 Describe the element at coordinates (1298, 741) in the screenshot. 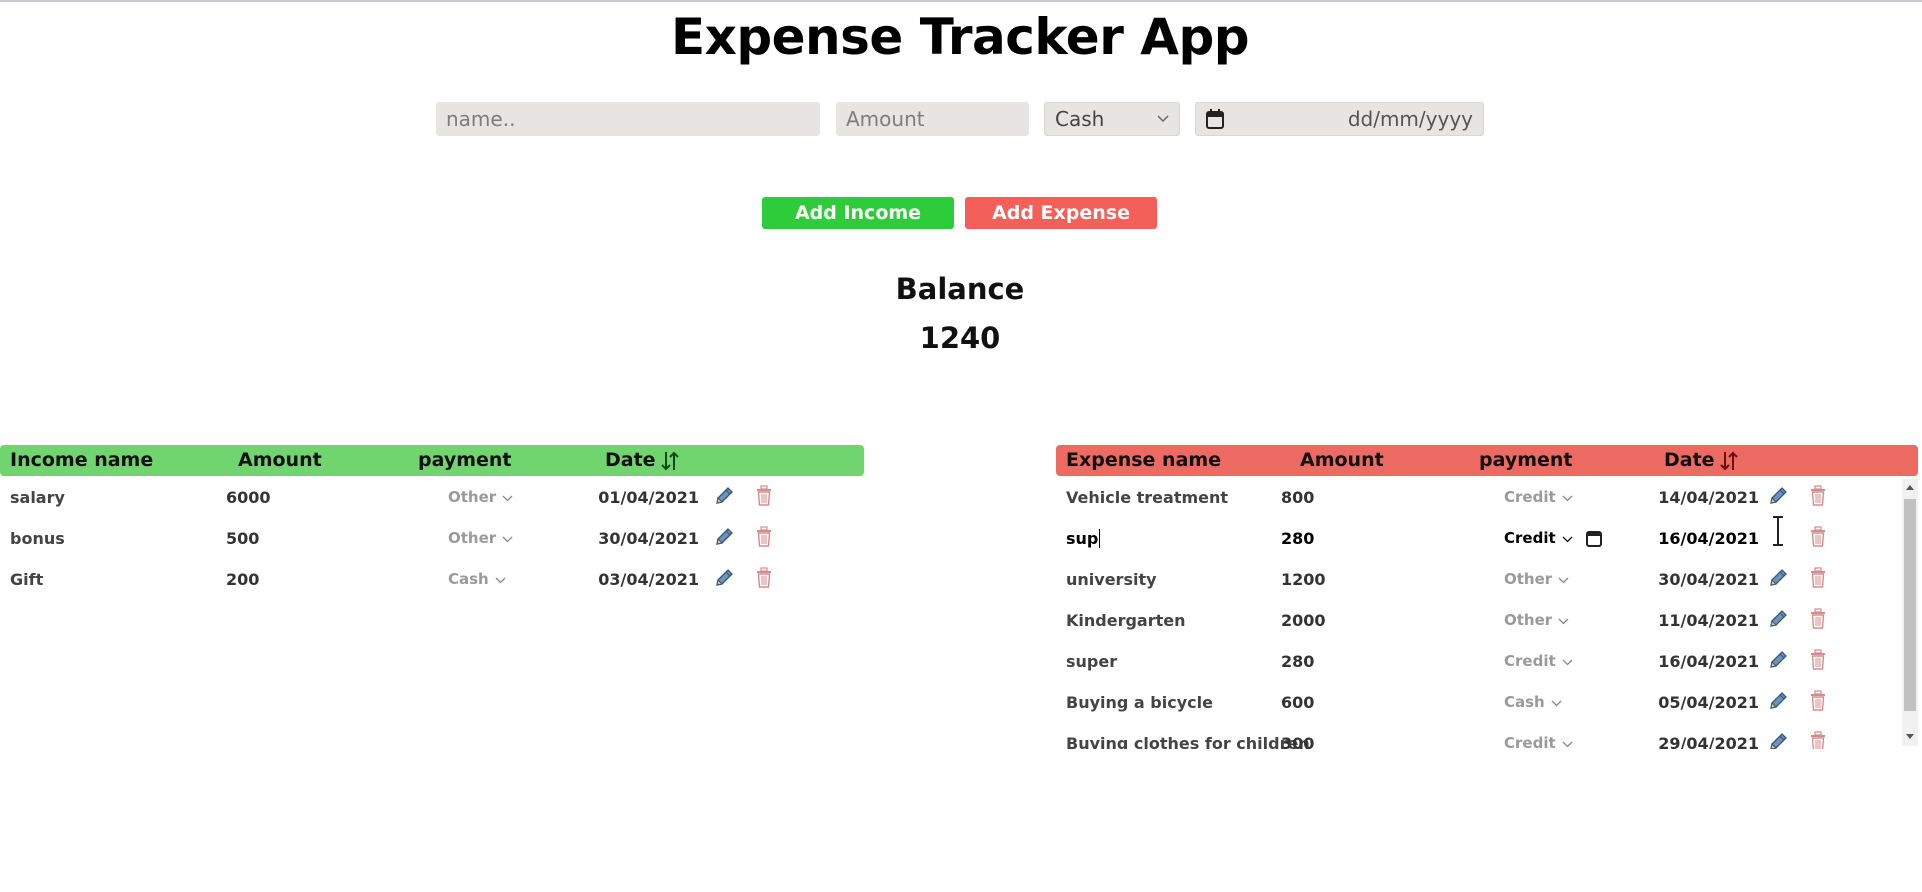

I see `expense-row-amount: 300` at that location.